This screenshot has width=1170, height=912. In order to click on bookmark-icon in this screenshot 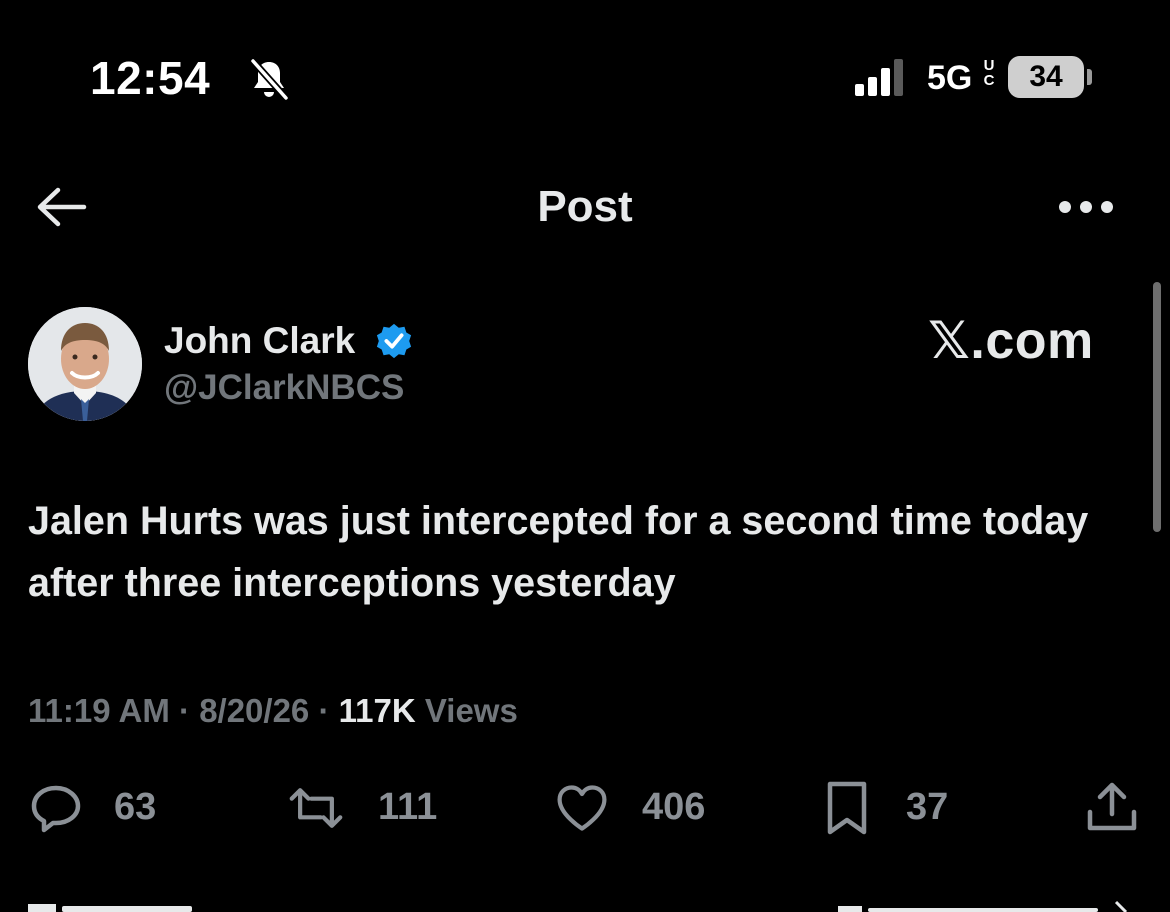, I will do `click(850, 808)`.